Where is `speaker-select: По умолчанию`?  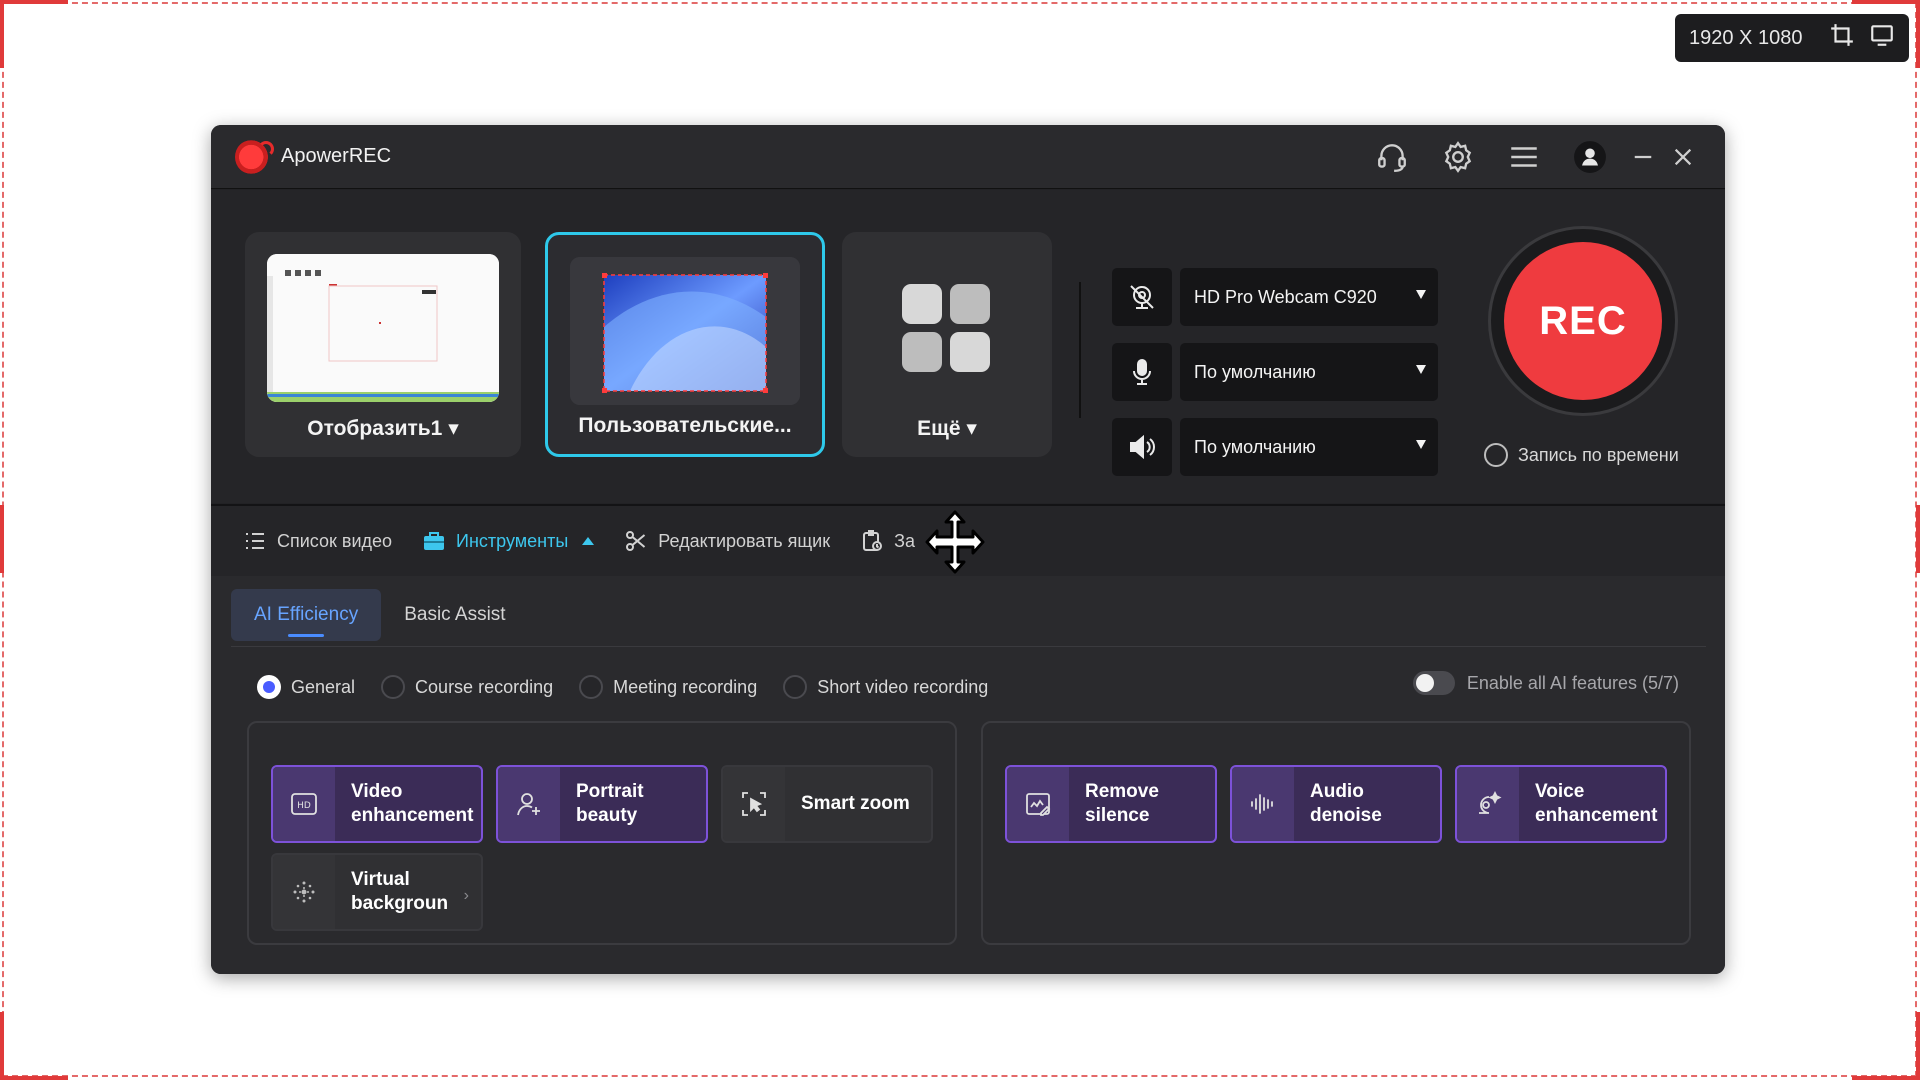
speaker-select: По умолчанию is located at coordinates (1309, 447).